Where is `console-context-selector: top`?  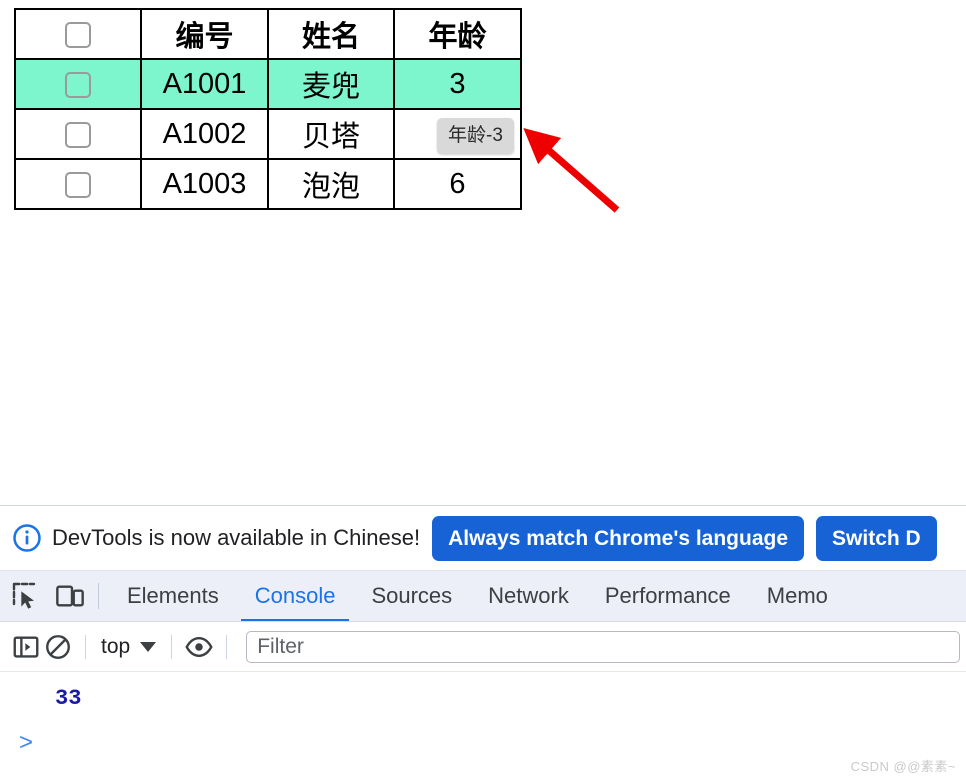 console-context-selector: top is located at coordinates (128, 647).